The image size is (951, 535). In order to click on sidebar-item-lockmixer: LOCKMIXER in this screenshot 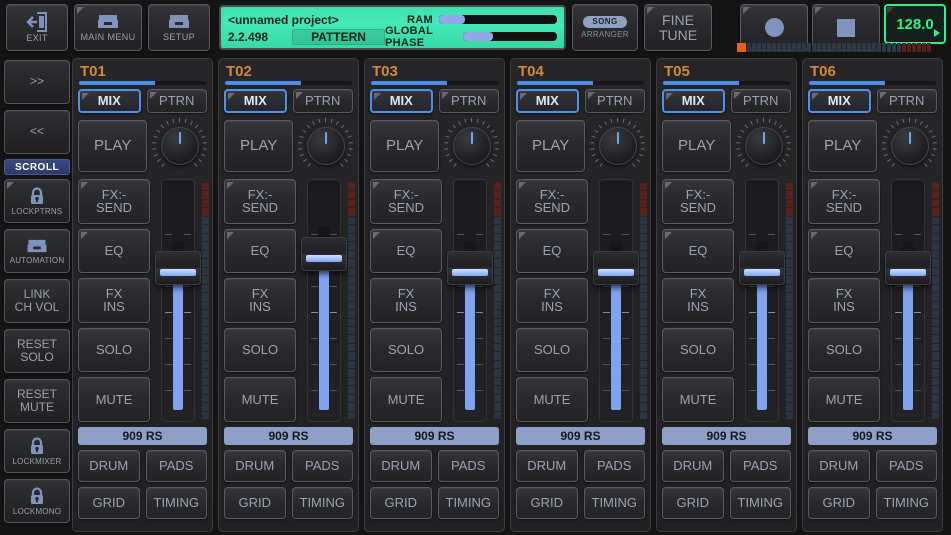, I will do `click(37, 451)`.